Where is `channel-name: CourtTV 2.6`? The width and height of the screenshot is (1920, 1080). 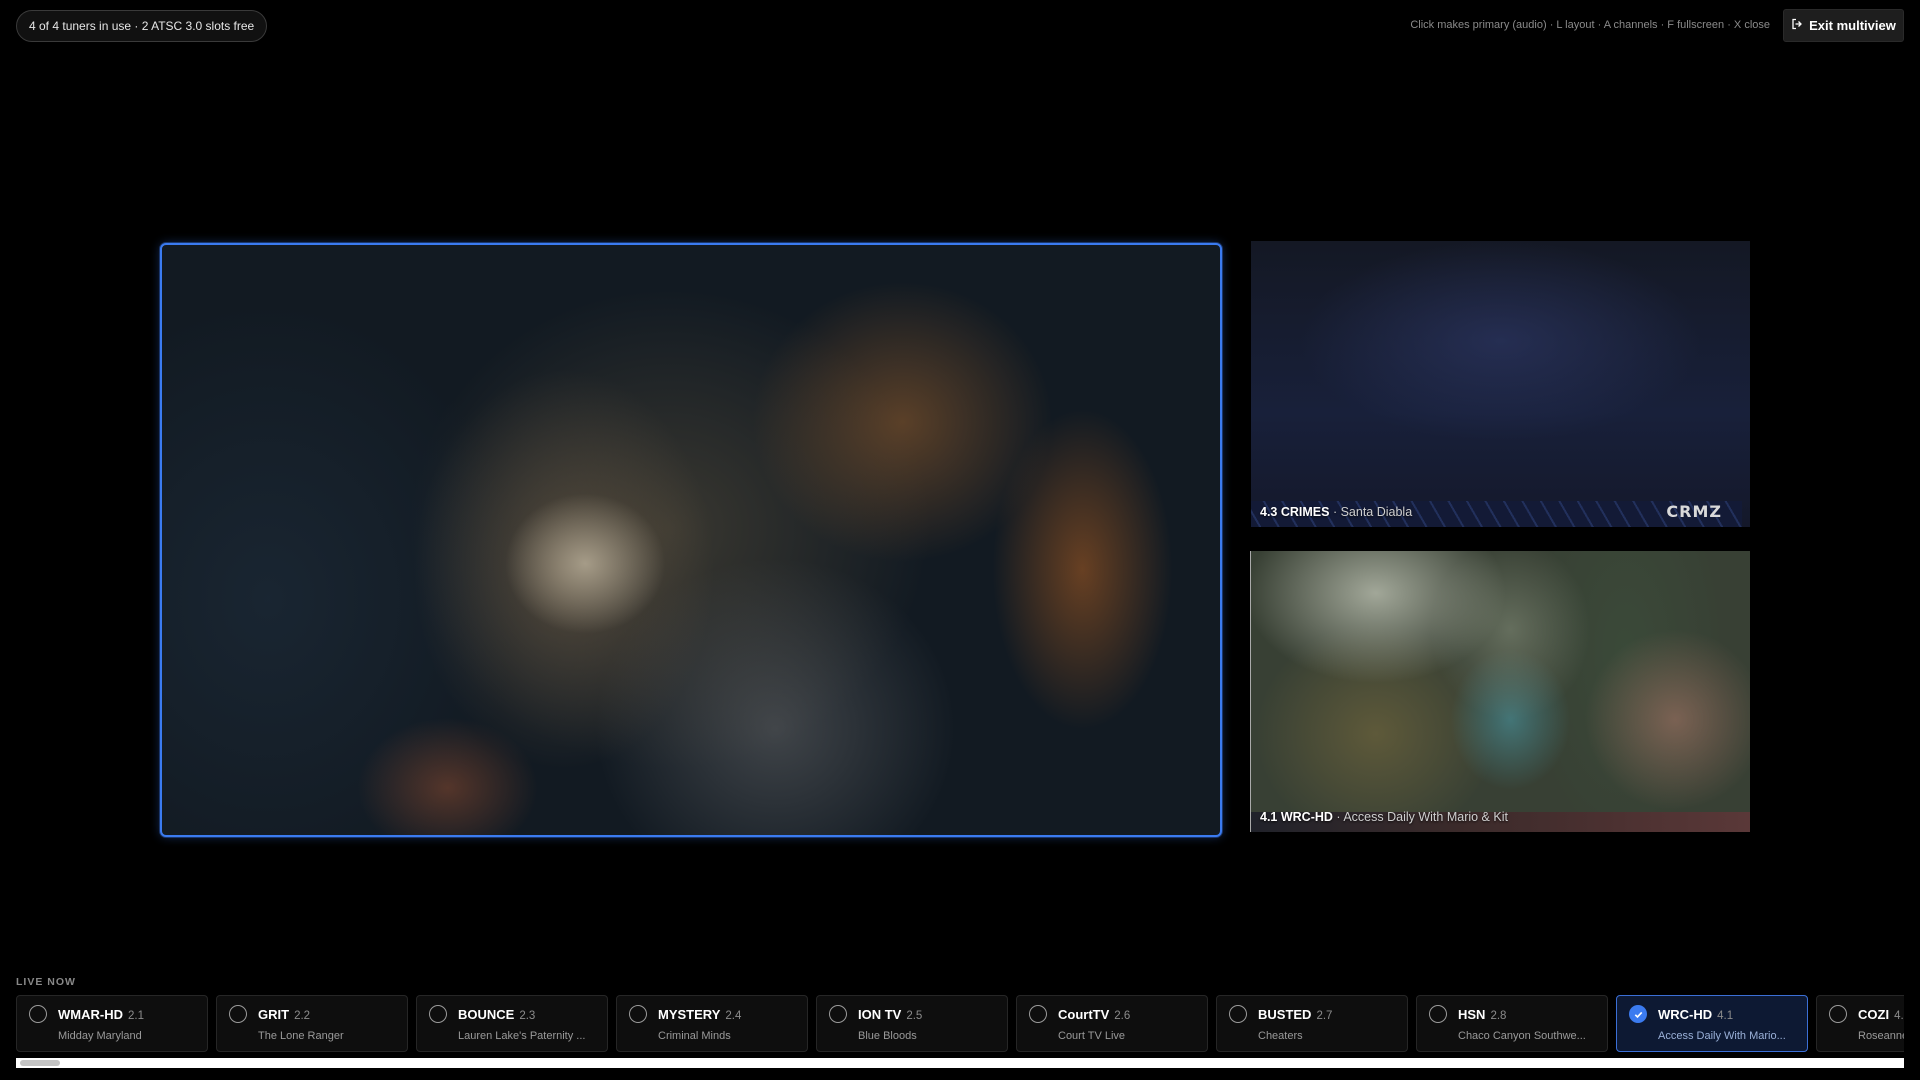
channel-name: CourtTV 2.6 is located at coordinates (1094, 1014).